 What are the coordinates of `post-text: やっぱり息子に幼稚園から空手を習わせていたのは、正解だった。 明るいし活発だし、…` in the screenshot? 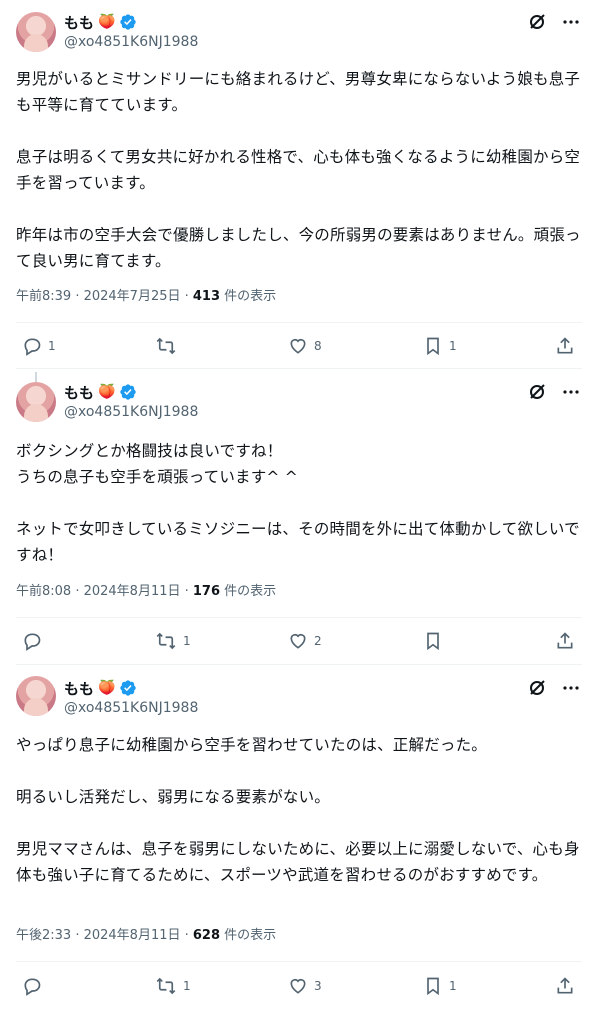 It's located at (298, 810).